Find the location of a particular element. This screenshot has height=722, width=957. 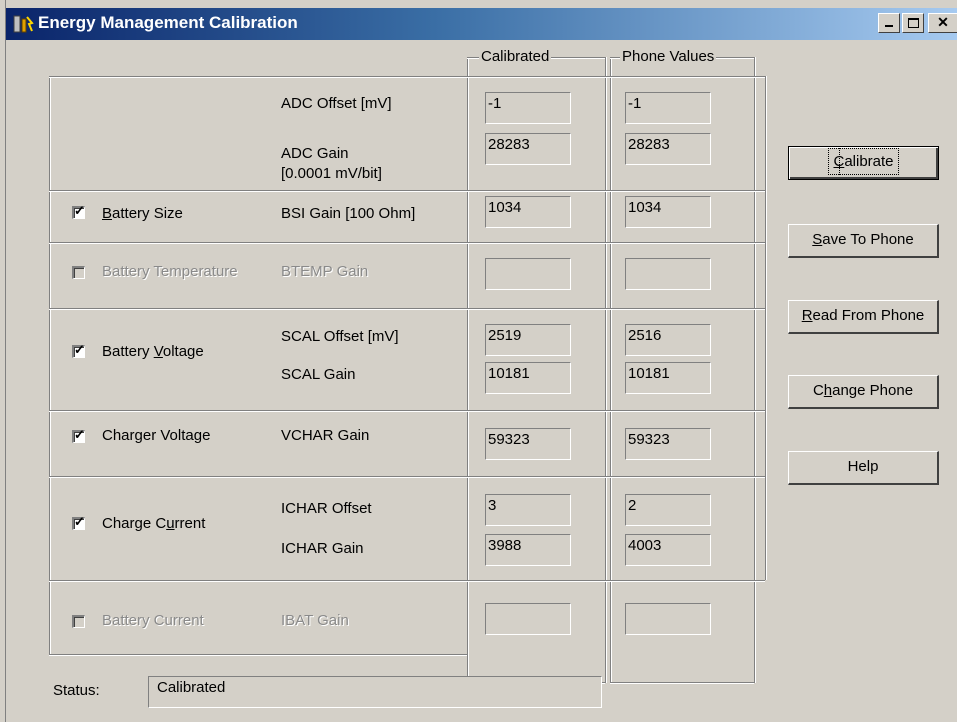

status-label: Status: is located at coordinates (76, 690).